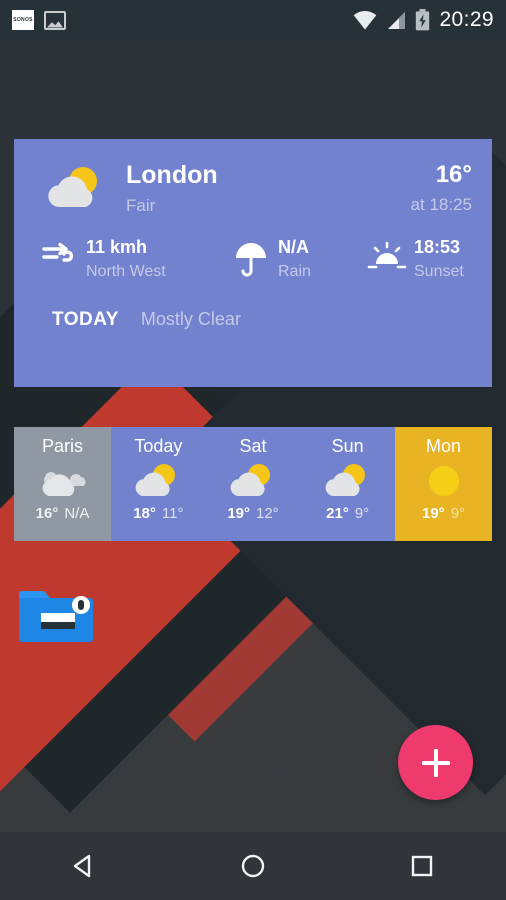 This screenshot has height=900, width=506. I want to click on weather-current-temperature: 16°, so click(453, 175).